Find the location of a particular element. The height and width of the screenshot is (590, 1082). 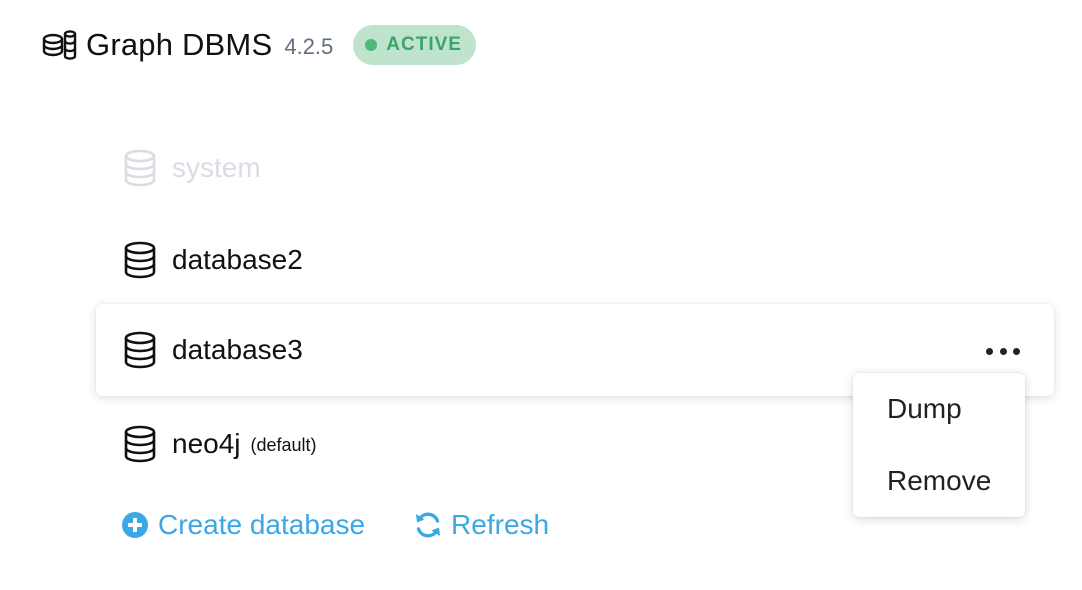

refresh-button: Refresh is located at coordinates (481, 525).